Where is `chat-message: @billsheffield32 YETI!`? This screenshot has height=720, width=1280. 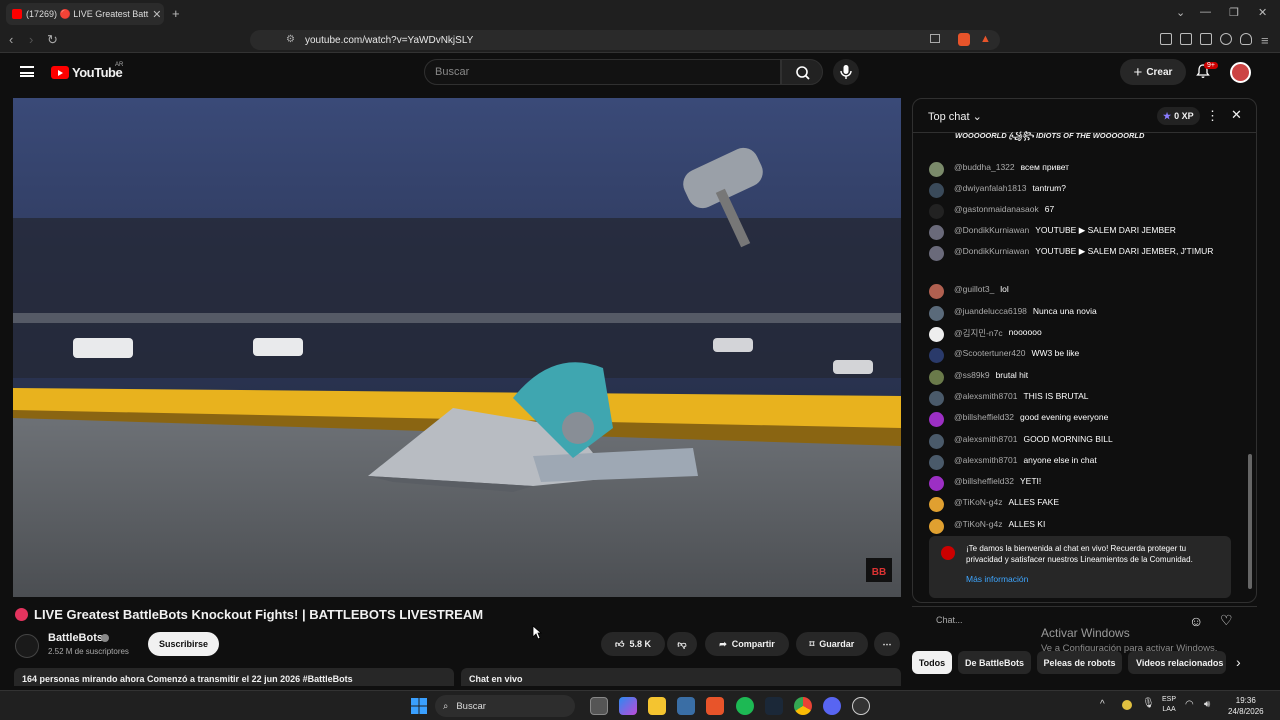 chat-message: @billsheffield32 YETI! is located at coordinates (985, 486).